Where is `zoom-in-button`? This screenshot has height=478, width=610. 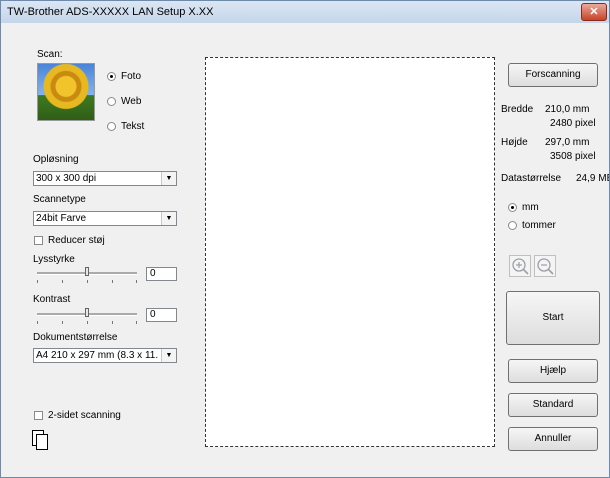 zoom-in-button is located at coordinates (520, 266).